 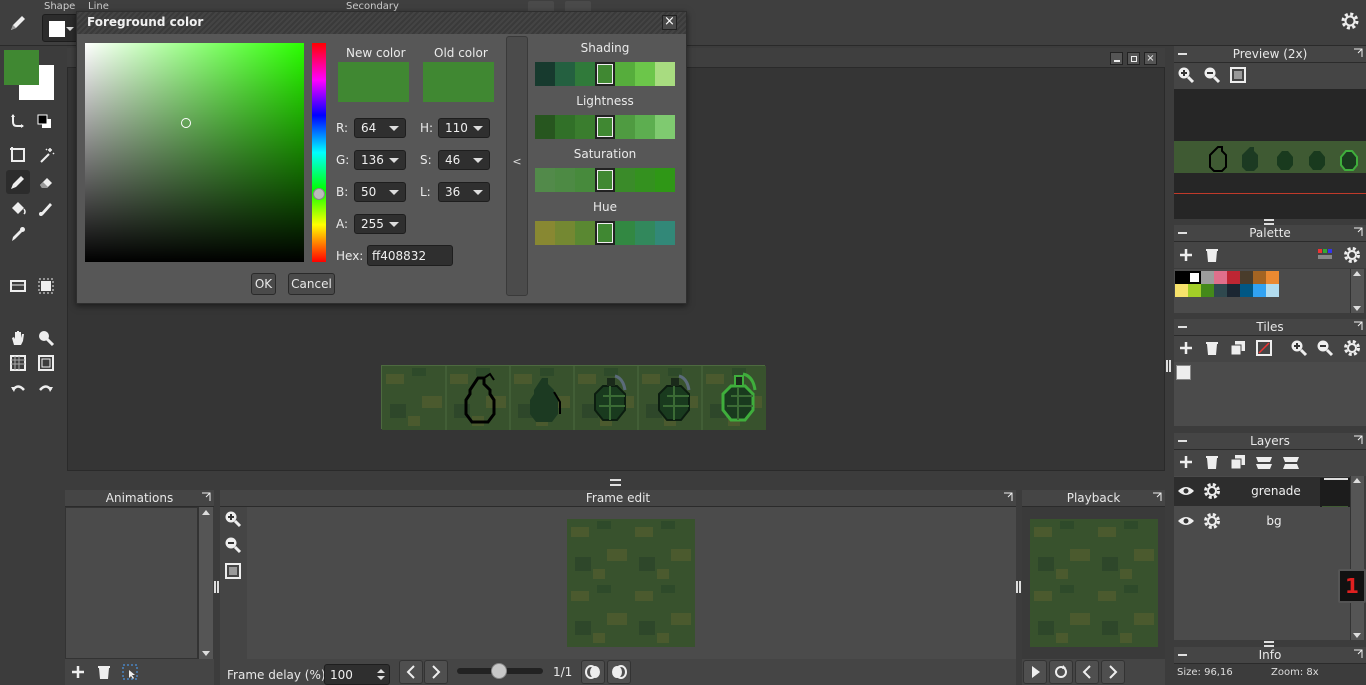 What do you see at coordinates (1186, 255) in the screenshot?
I see `palette-add-icon` at bounding box center [1186, 255].